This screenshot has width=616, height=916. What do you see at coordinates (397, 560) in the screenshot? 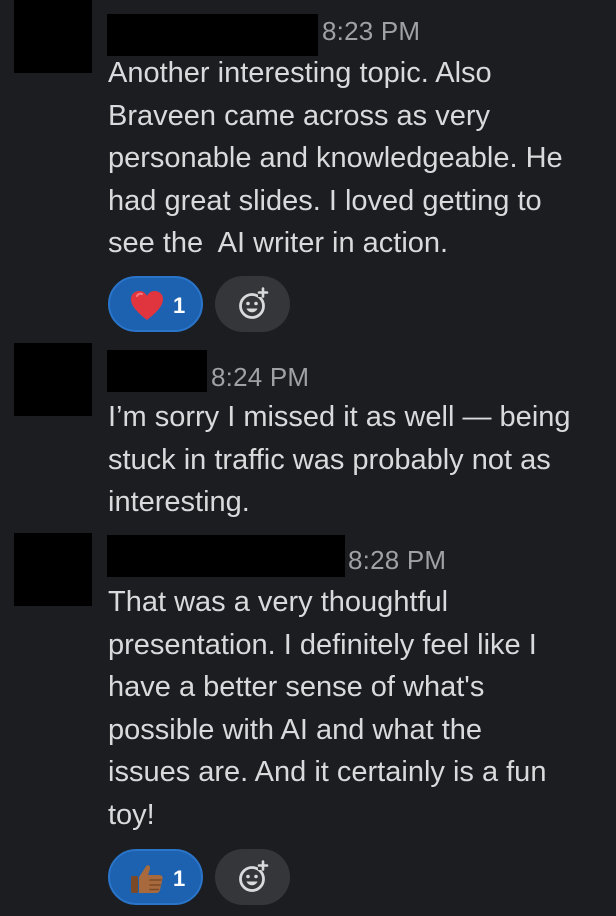
I see `message-timestamp: 8:28 PM` at bounding box center [397, 560].